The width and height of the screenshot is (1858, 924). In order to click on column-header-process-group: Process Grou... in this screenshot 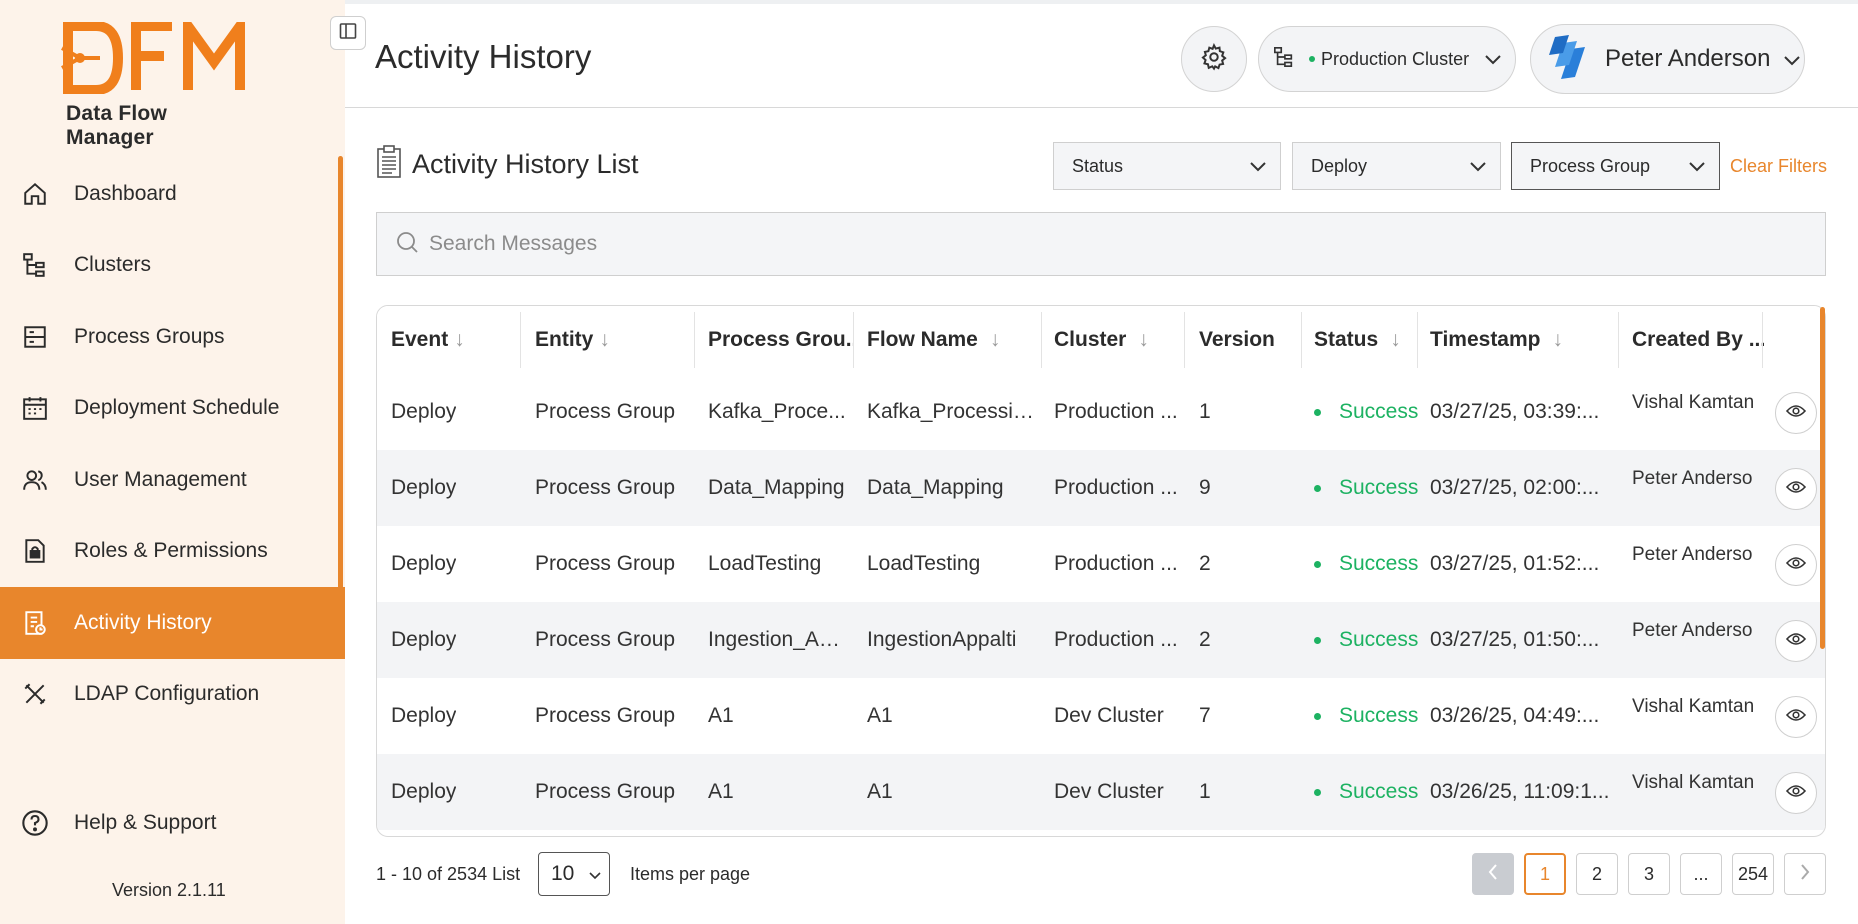, I will do `click(781, 340)`.